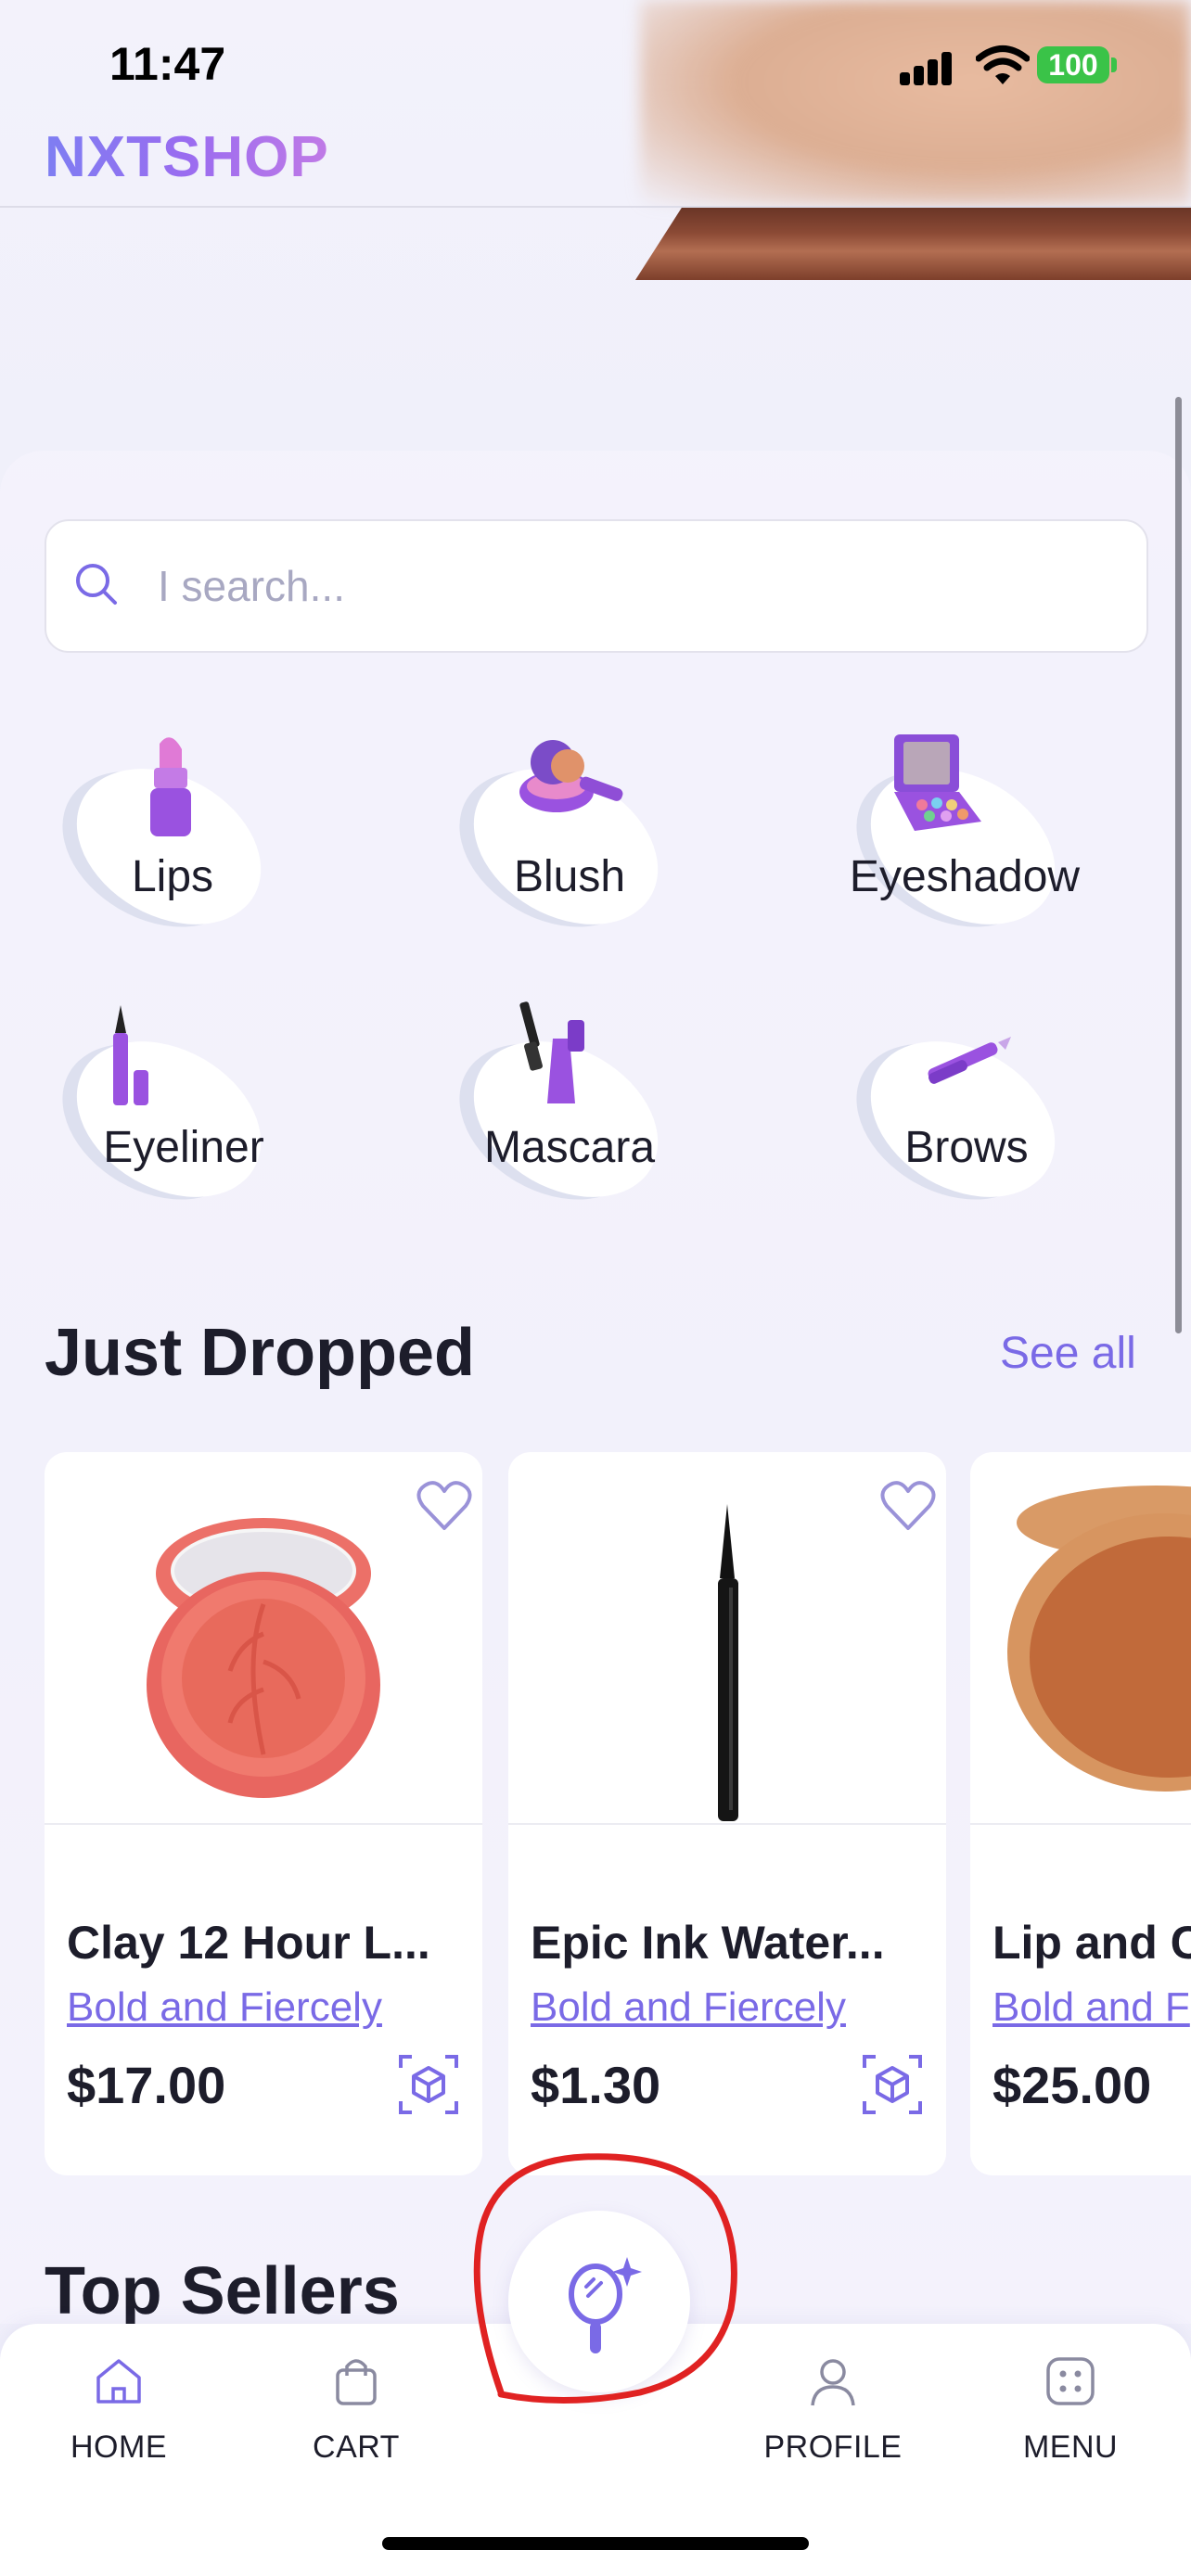 This screenshot has height=2576, width=1191. What do you see at coordinates (168, 1119) in the screenshot?
I see `category-backdrop` at bounding box center [168, 1119].